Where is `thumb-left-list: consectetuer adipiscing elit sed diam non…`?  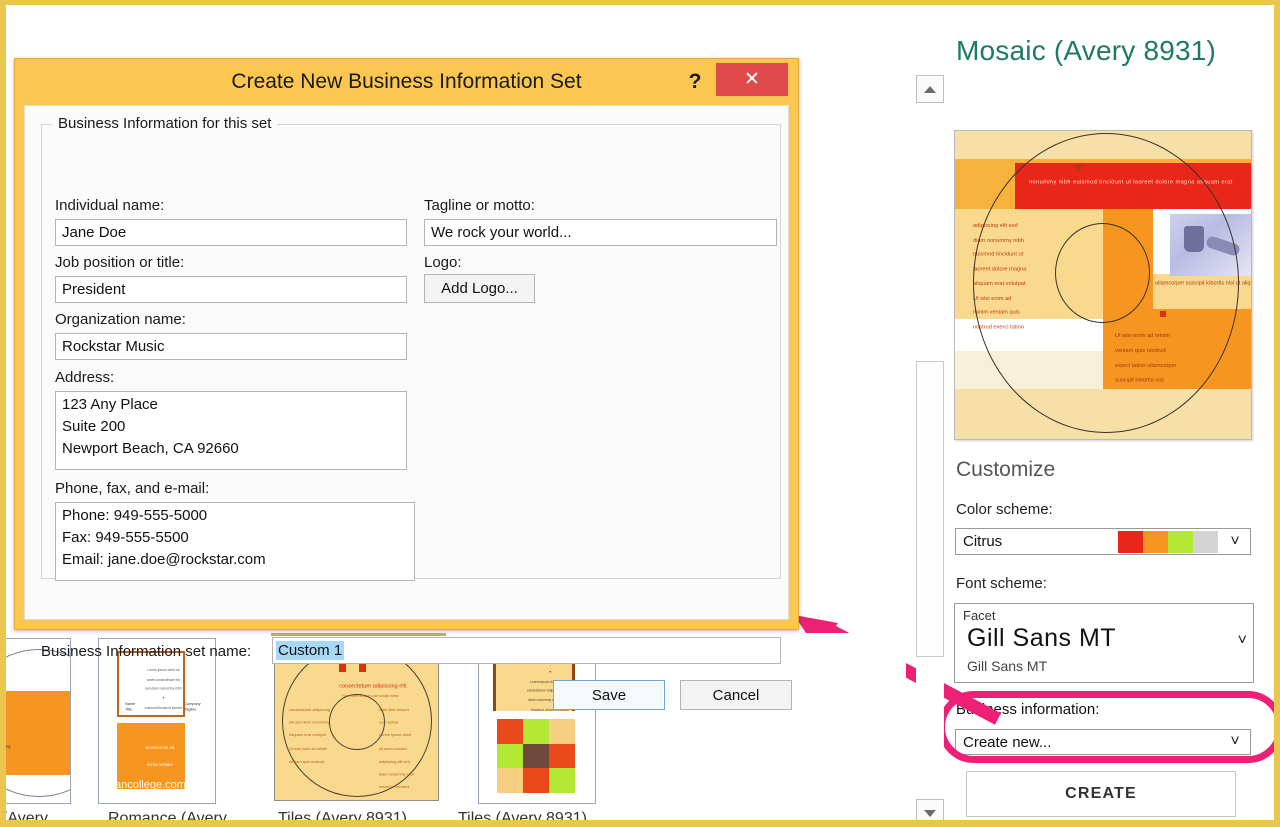
thumb-left-list: consectetuer adipiscing elit sed diam non… is located at coordinates (309, 735).